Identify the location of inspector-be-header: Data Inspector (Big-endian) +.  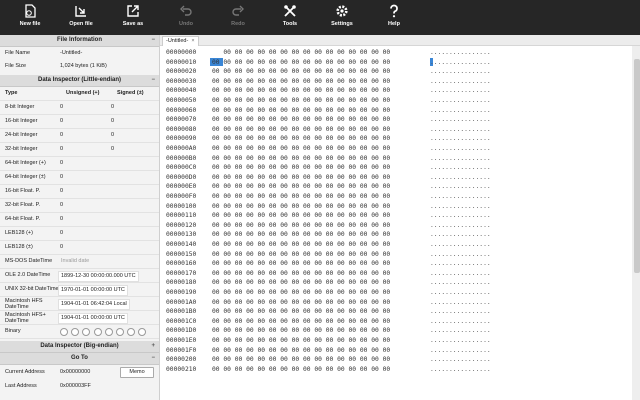
(79, 347).